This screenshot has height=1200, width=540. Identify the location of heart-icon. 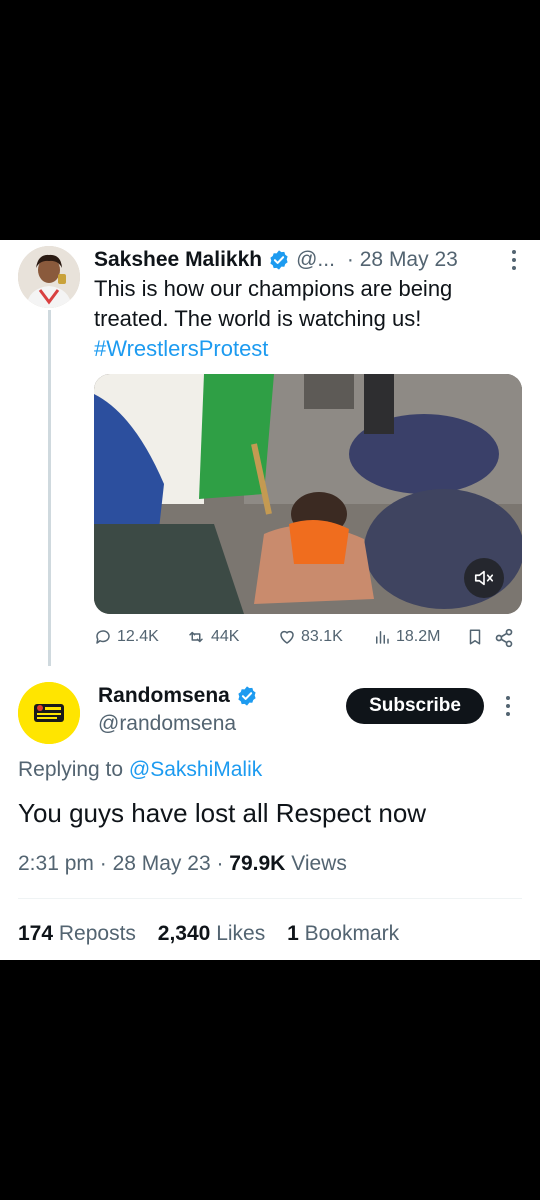
(287, 637).